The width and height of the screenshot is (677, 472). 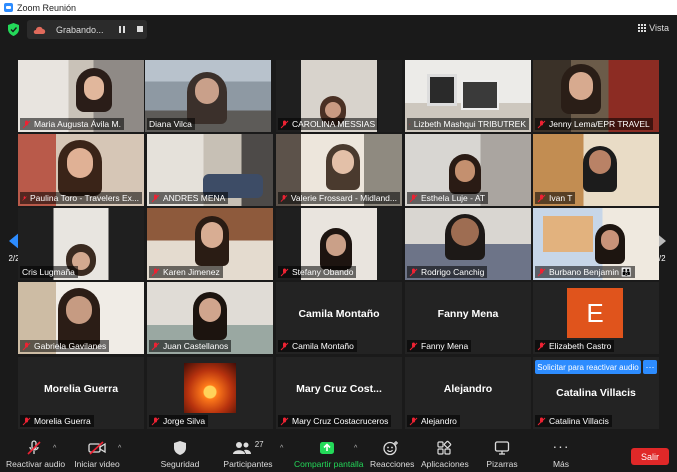 I want to click on stop-recording-icon, so click(x=140, y=29).